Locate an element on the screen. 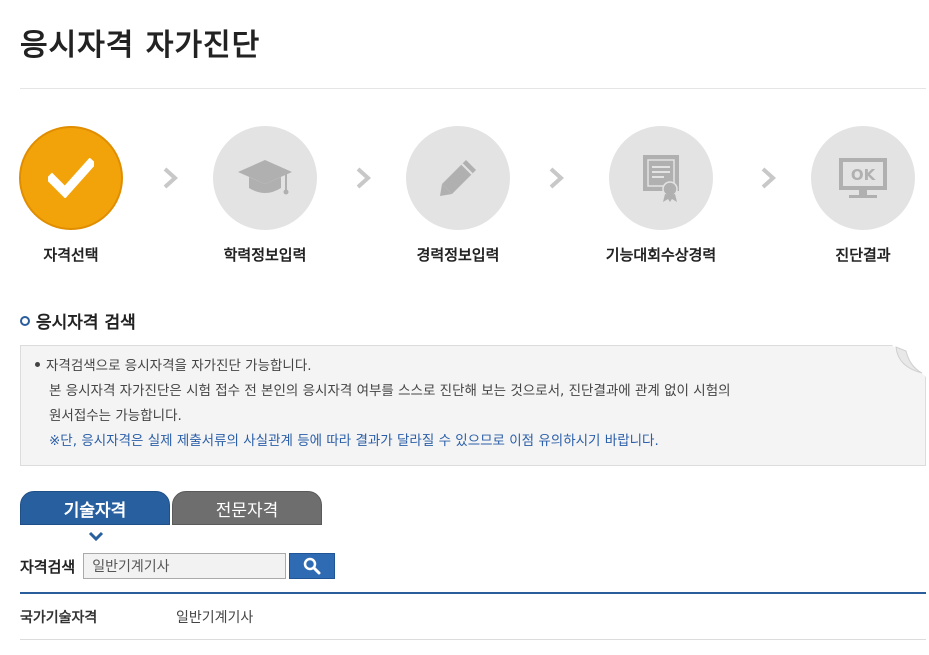  step-circle: OK is located at coordinates (863, 178).